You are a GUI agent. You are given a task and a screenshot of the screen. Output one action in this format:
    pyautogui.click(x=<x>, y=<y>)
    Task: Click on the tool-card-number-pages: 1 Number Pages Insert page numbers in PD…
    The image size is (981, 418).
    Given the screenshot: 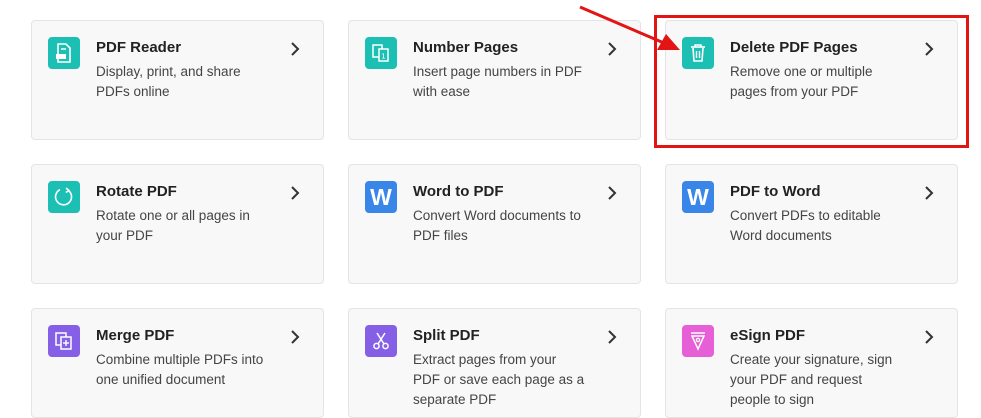 What is the action you would take?
    pyautogui.click(x=494, y=80)
    